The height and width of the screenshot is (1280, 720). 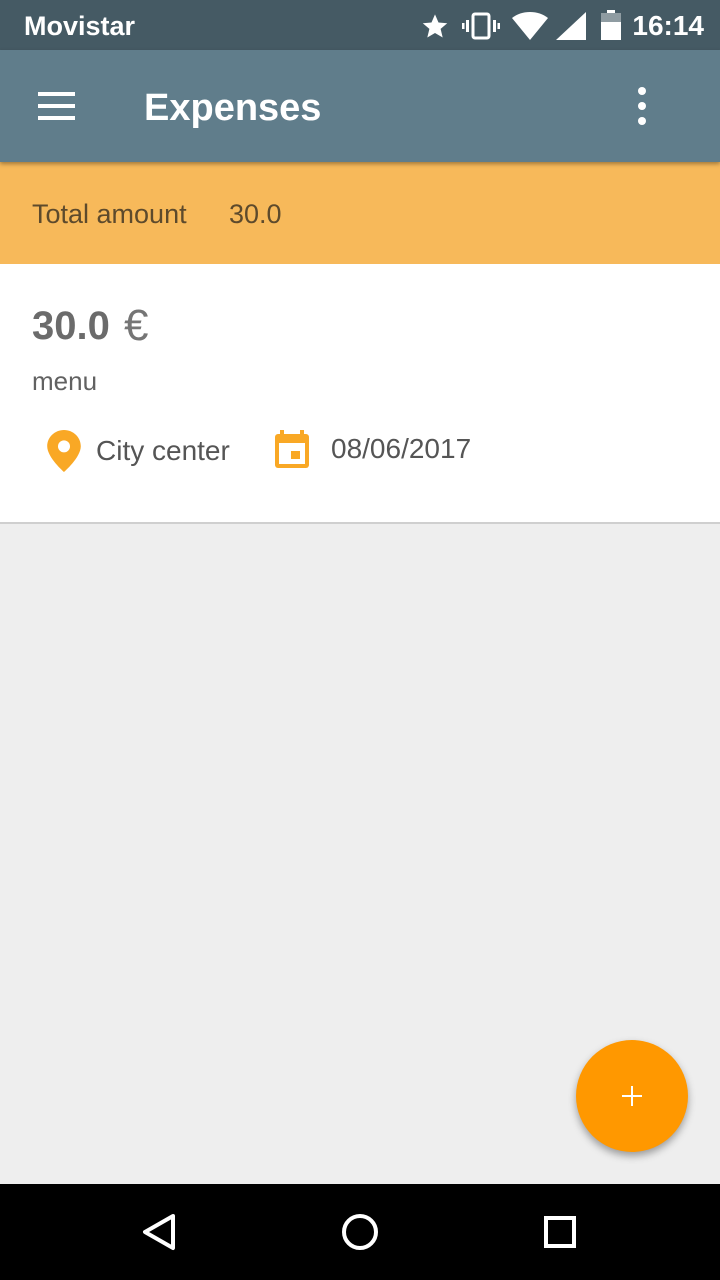 I want to click on home-button, so click(x=360, y=1232).